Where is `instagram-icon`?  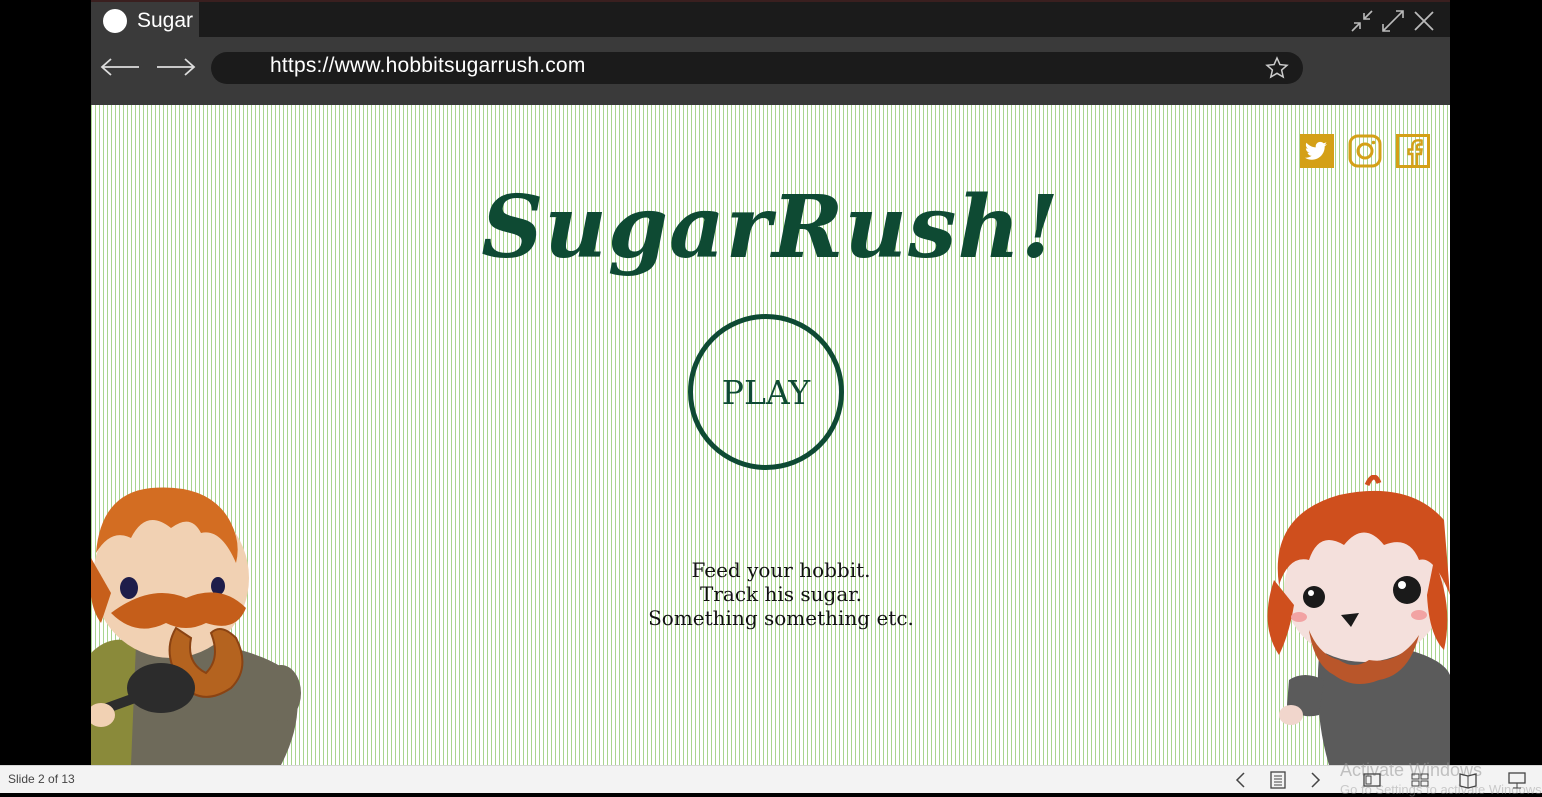
instagram-icon is located at coordinates (1365, 151).